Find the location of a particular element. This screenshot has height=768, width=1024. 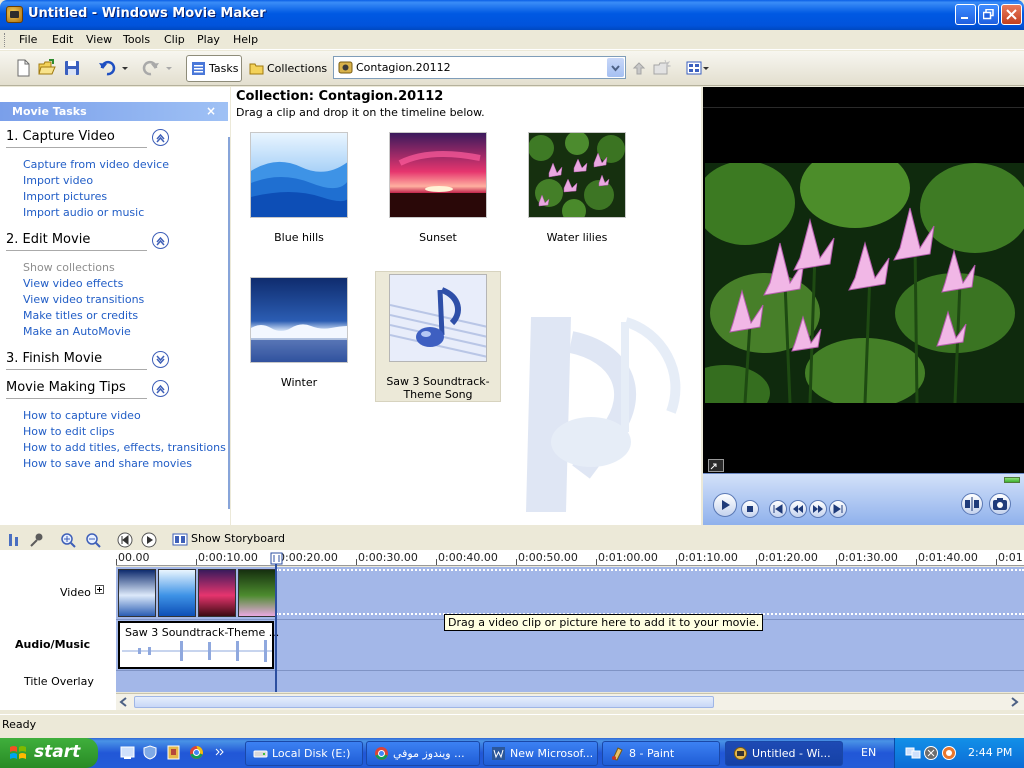

rewind-button is located at coordinates (798, 509).